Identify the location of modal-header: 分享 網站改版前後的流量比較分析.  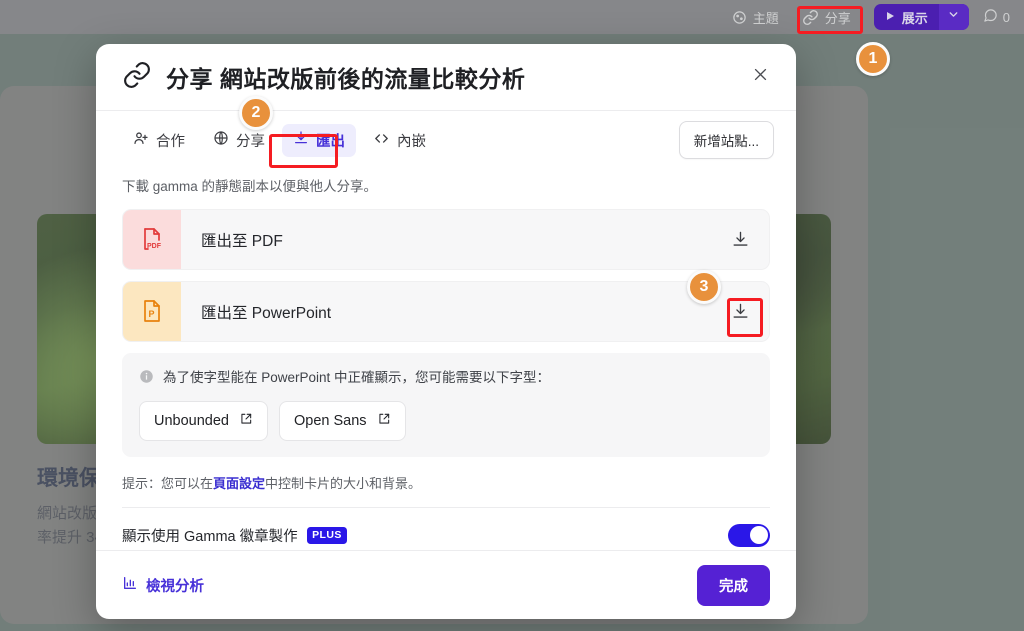
(446, 77).